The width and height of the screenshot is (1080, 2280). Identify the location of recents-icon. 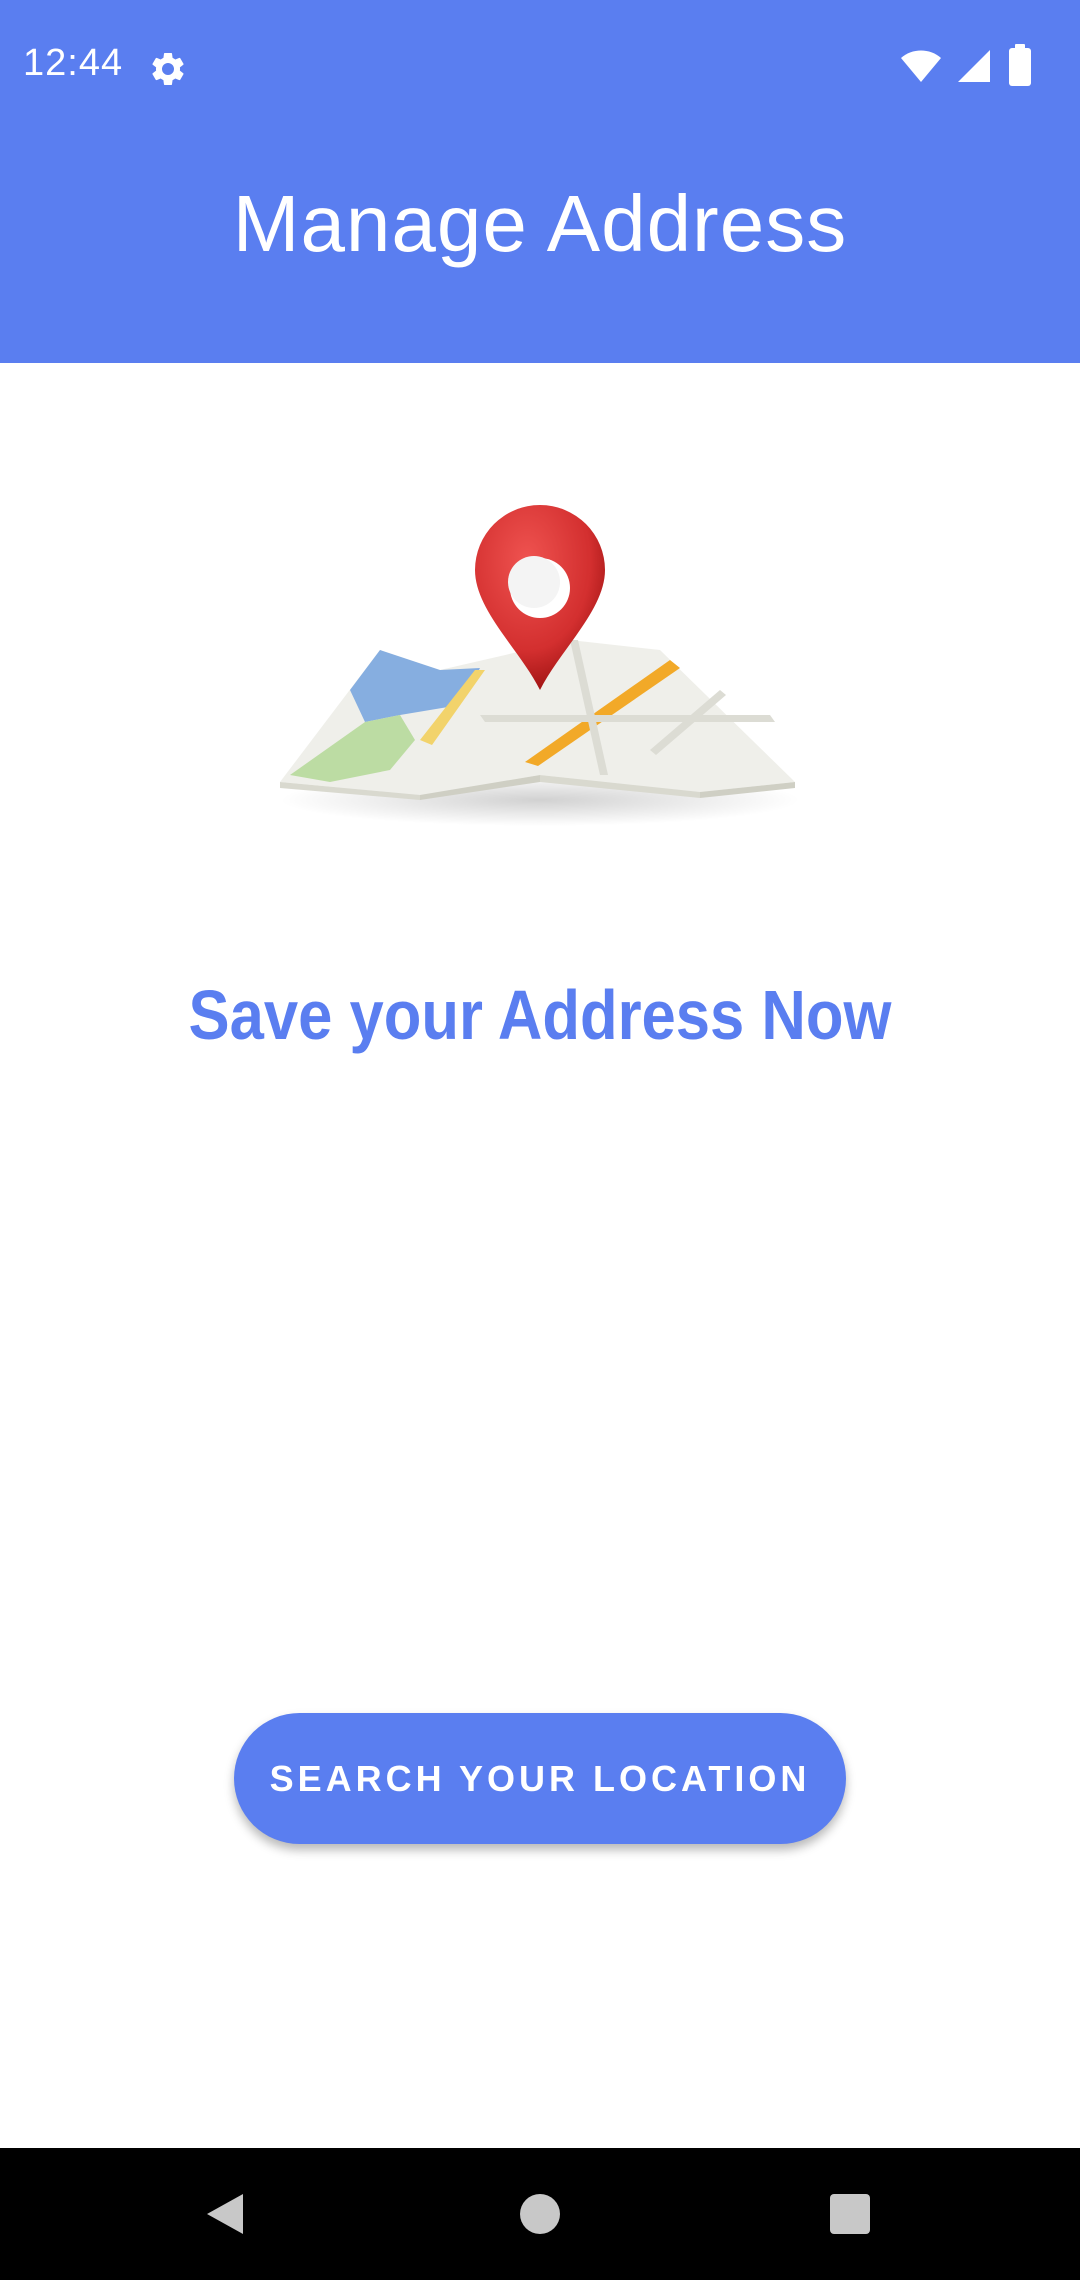
(850, 2214).